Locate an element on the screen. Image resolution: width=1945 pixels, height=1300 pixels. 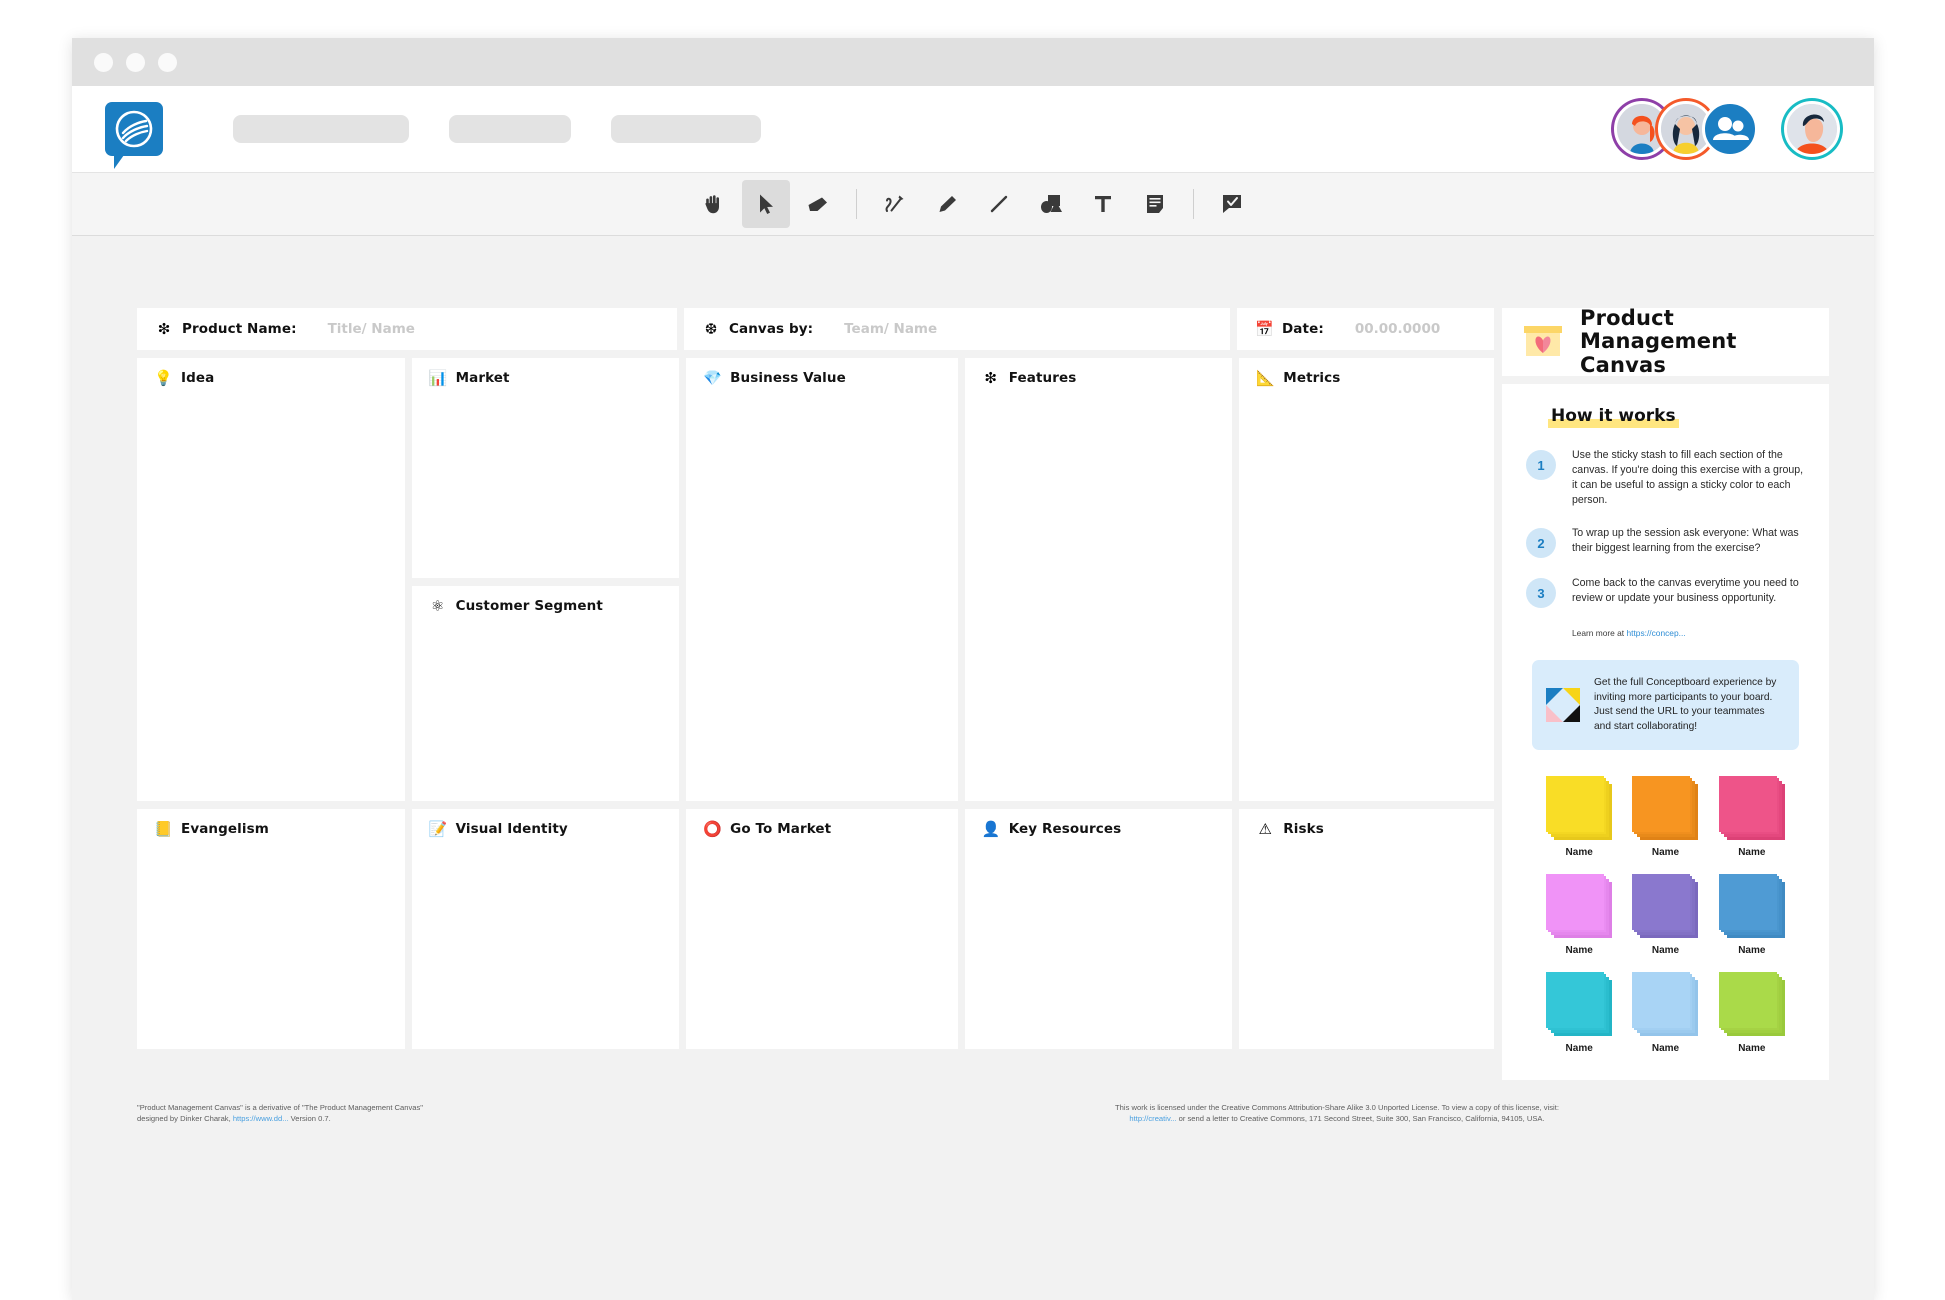
highlighter-tool is located at coordinates (947, 204).